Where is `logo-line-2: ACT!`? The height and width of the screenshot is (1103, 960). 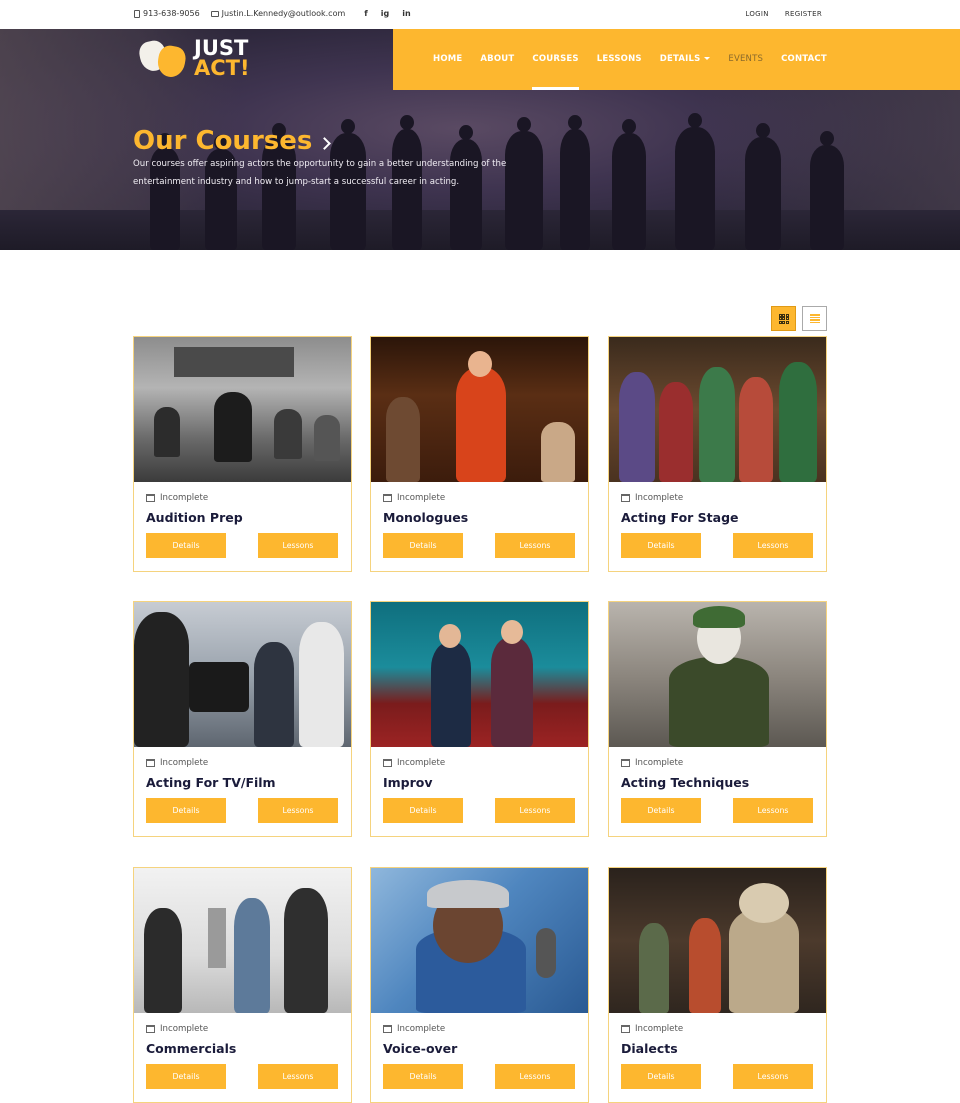 logo-line-2: ACT! is located at coordinates (222, 68).